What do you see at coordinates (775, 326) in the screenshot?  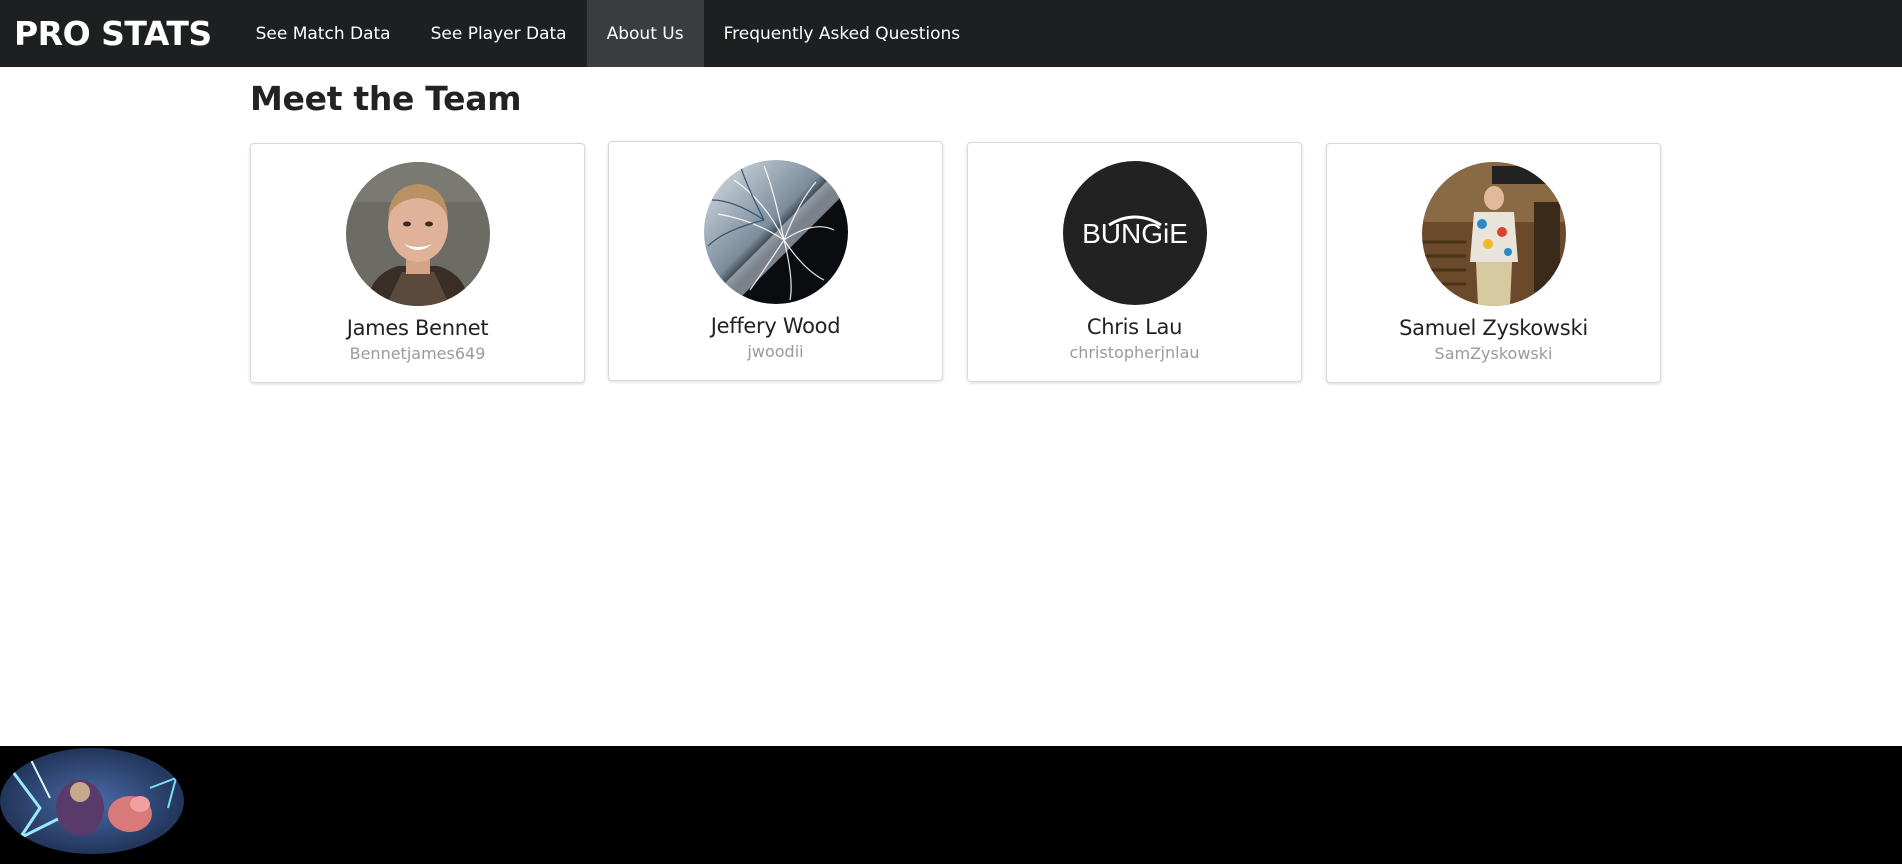 I see `member-name: Jeffery Wood` at bounding box center [775, 326].